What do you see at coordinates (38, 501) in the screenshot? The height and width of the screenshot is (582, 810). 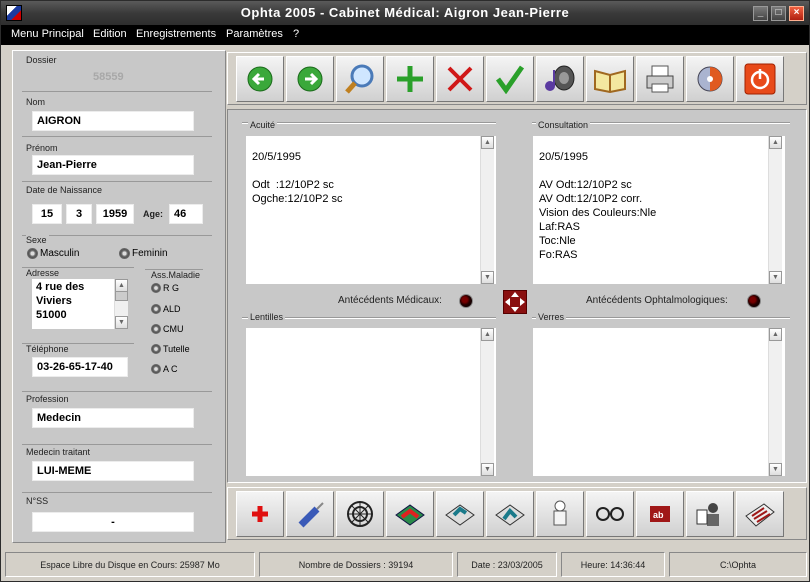 I see `nss-label: N°SS` at bounding box center [38, 501].